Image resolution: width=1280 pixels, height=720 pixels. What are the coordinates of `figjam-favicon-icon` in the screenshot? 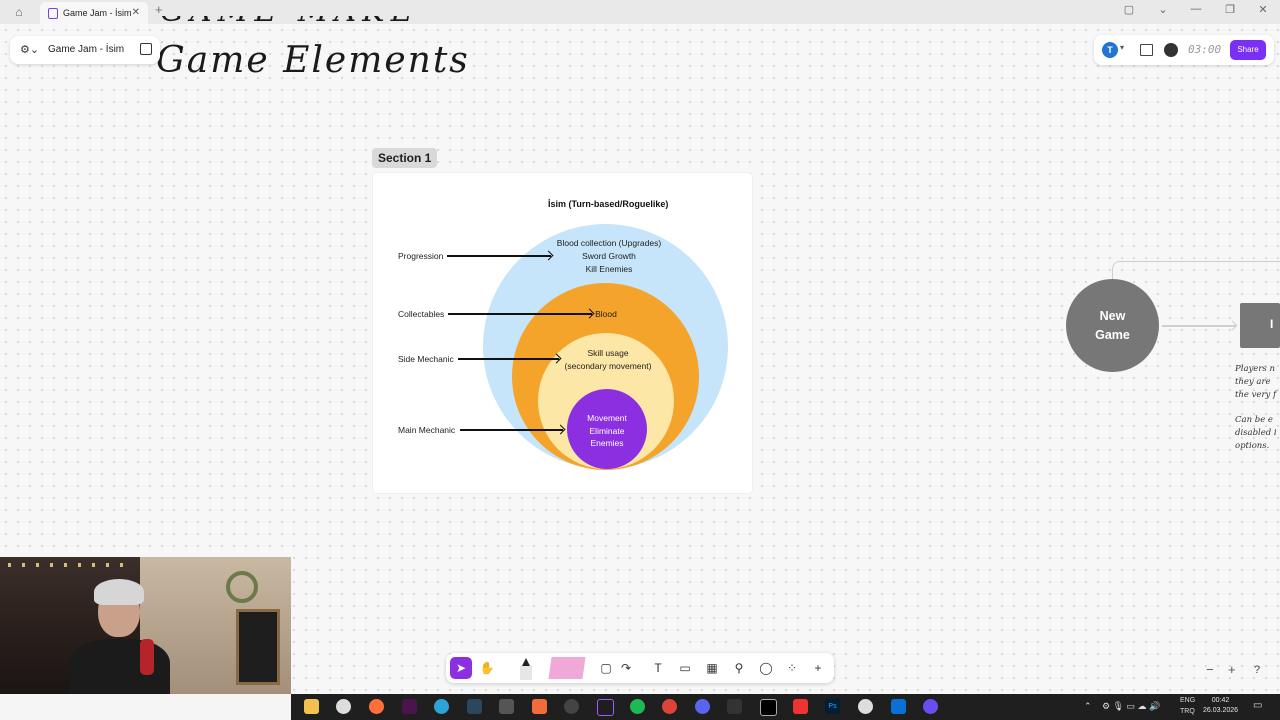 It's located at (53, 13).